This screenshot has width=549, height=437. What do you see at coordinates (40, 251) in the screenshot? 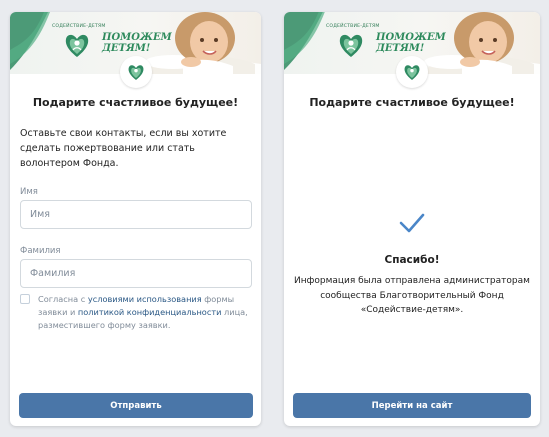
I see `last-name-label: Фамилия` at bounding box center [40, 251].